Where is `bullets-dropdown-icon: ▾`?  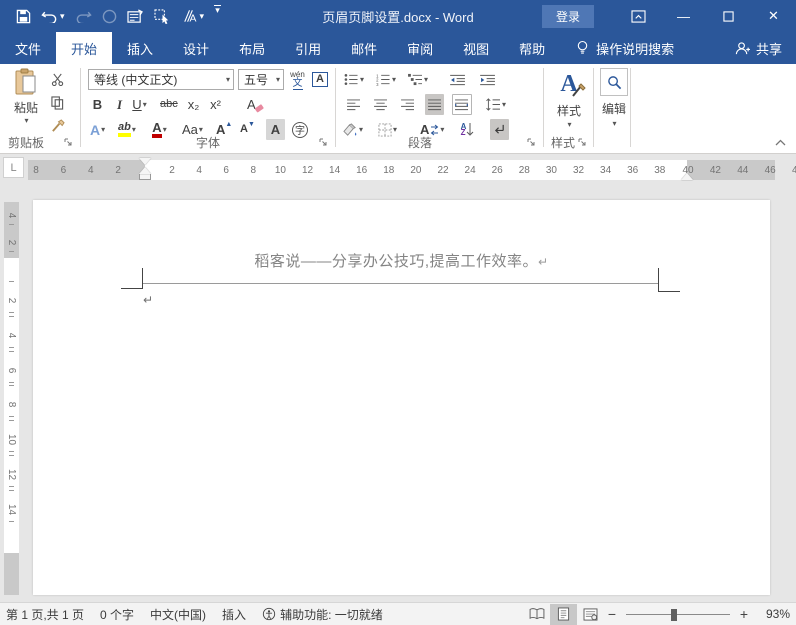 bullets-dropdown-icon: ▾ is located at coordinates (362, 79).